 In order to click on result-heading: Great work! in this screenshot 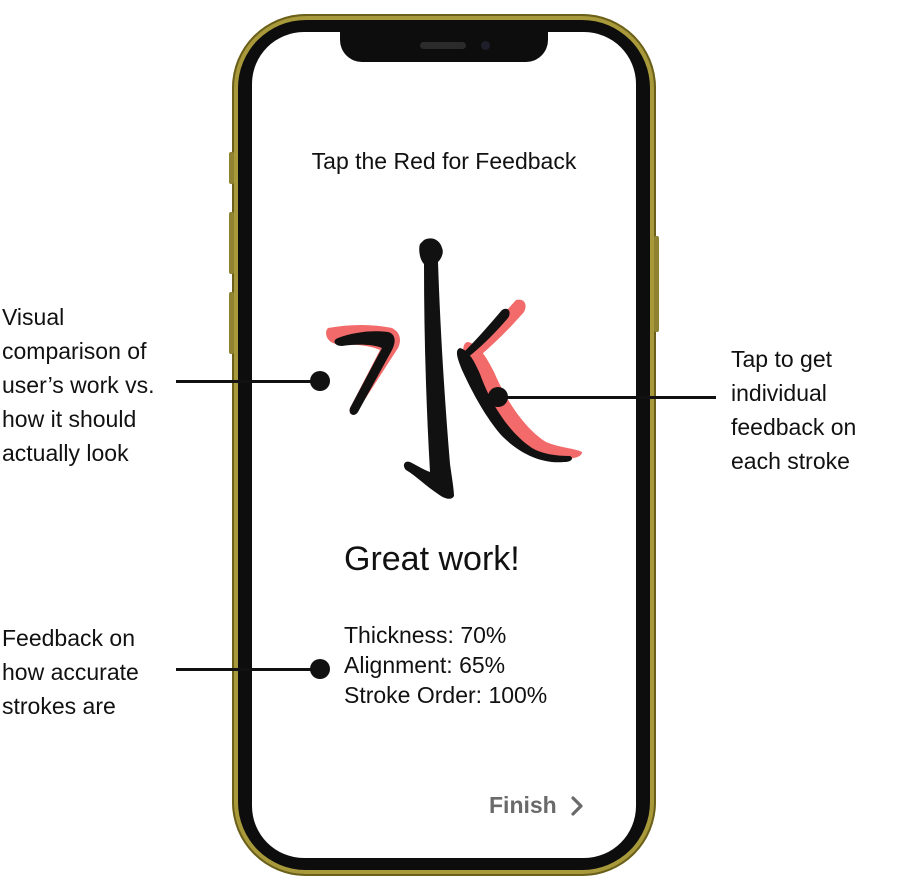, I will do `click(432, 559)`.